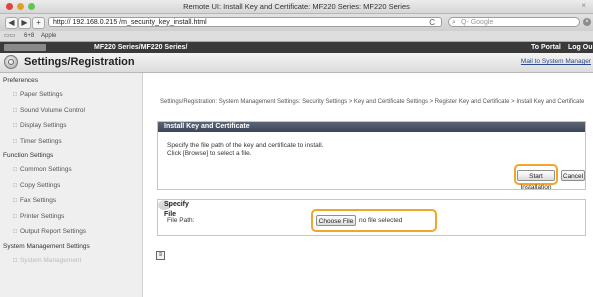  Describe the element at coordinates (160, 255) in the screenshot. I see `back-to-top-icon: ≡` at that location.